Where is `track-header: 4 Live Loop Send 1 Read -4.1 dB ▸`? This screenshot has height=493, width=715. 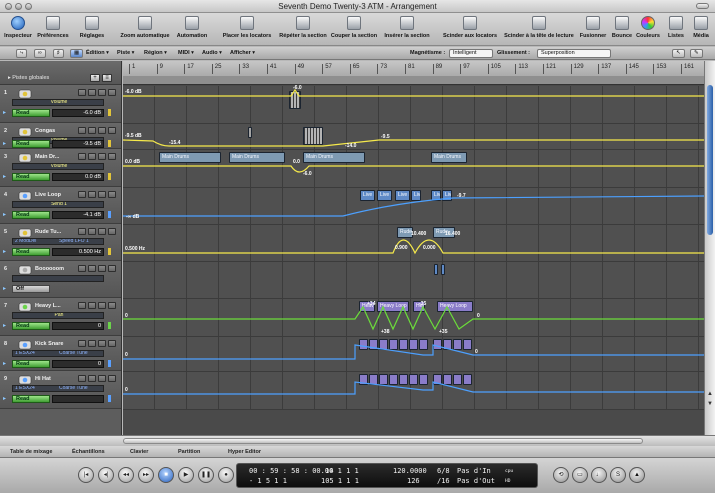
track-header: 4 Live Loop Send 1 Read -4.1 dB ▸ is located at coordinates (60, 205).